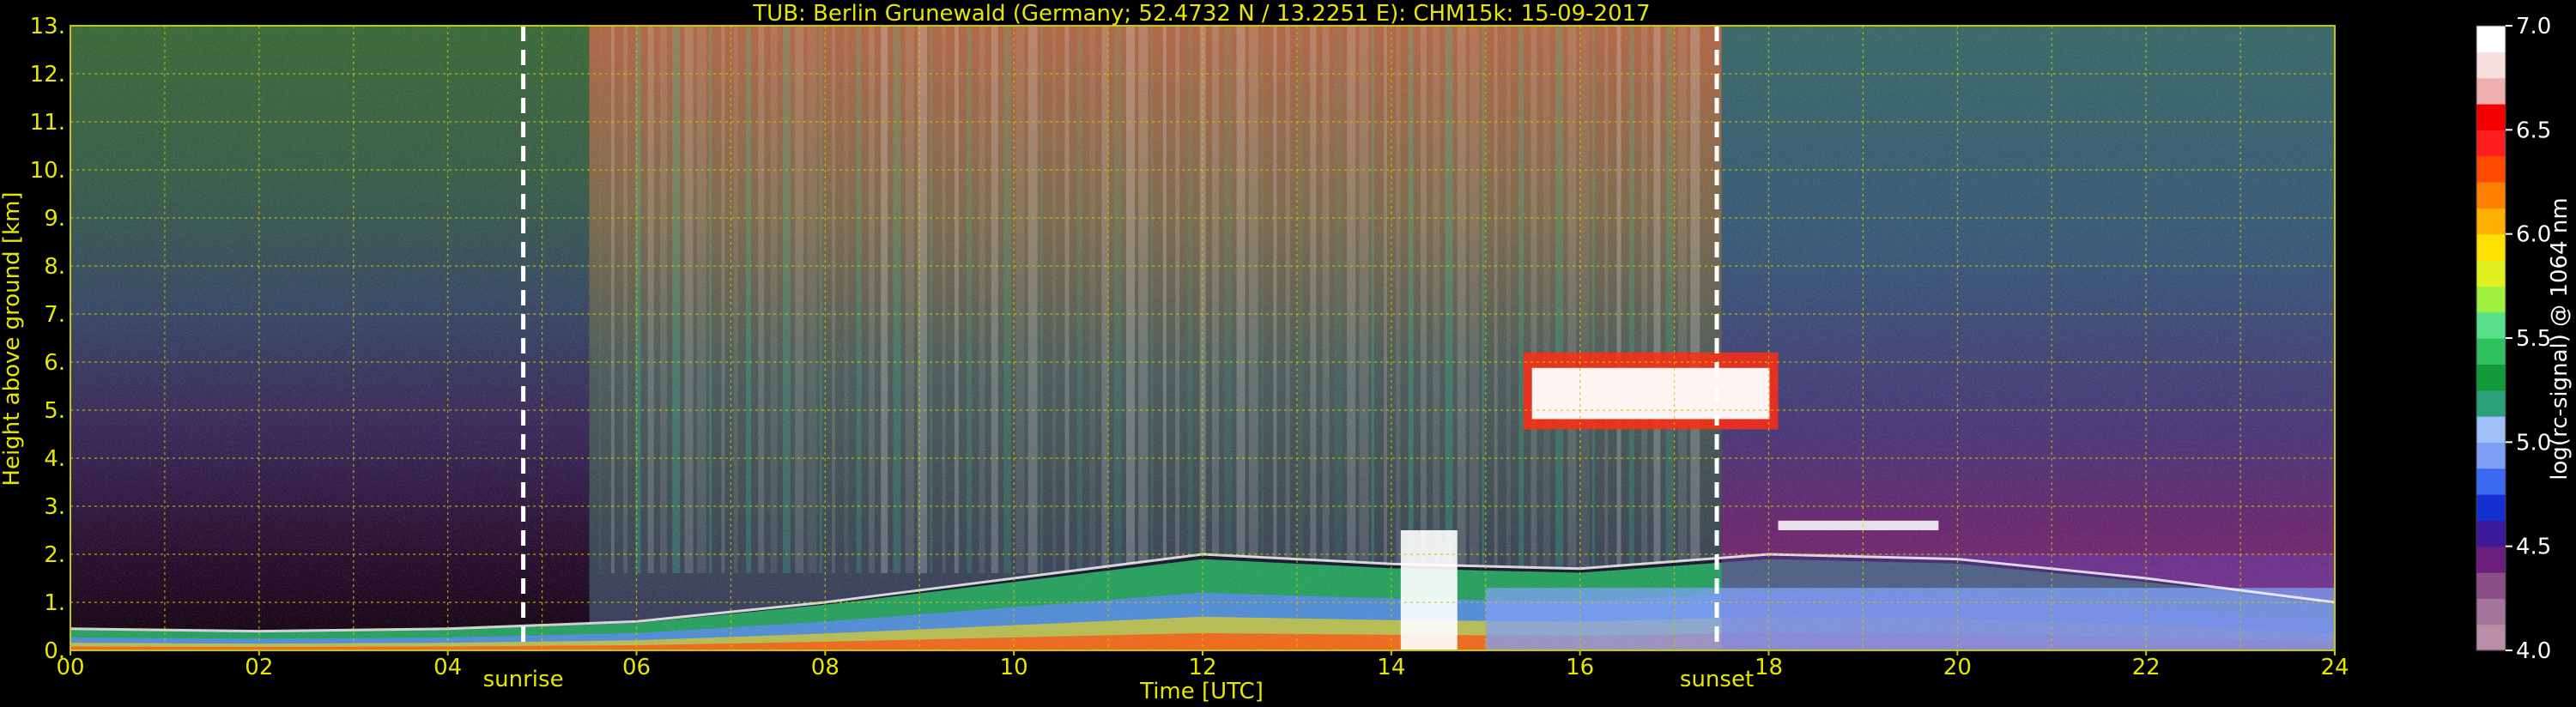 The image size is (2576, 707). What do you see at coordinates (1717, 679) in the screenshot?
I see `sunset-label: sunset` at bounding box center [1717, 679].